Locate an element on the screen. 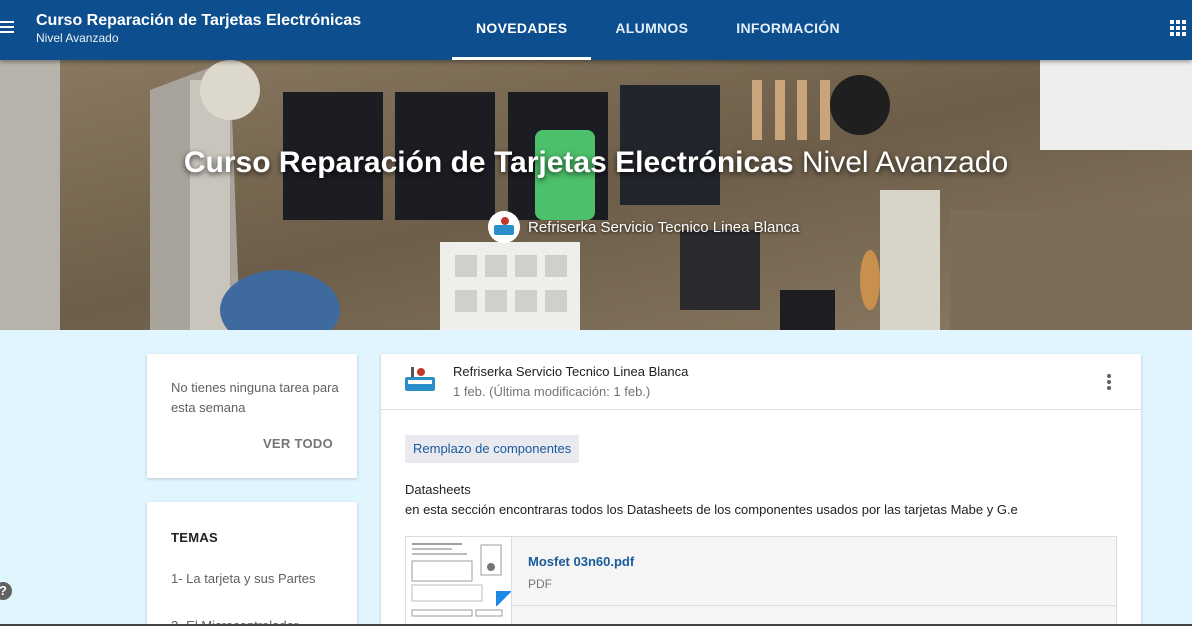 The image size is (1192, 626). owner-logo-icon is located at coordinates (504, 227).